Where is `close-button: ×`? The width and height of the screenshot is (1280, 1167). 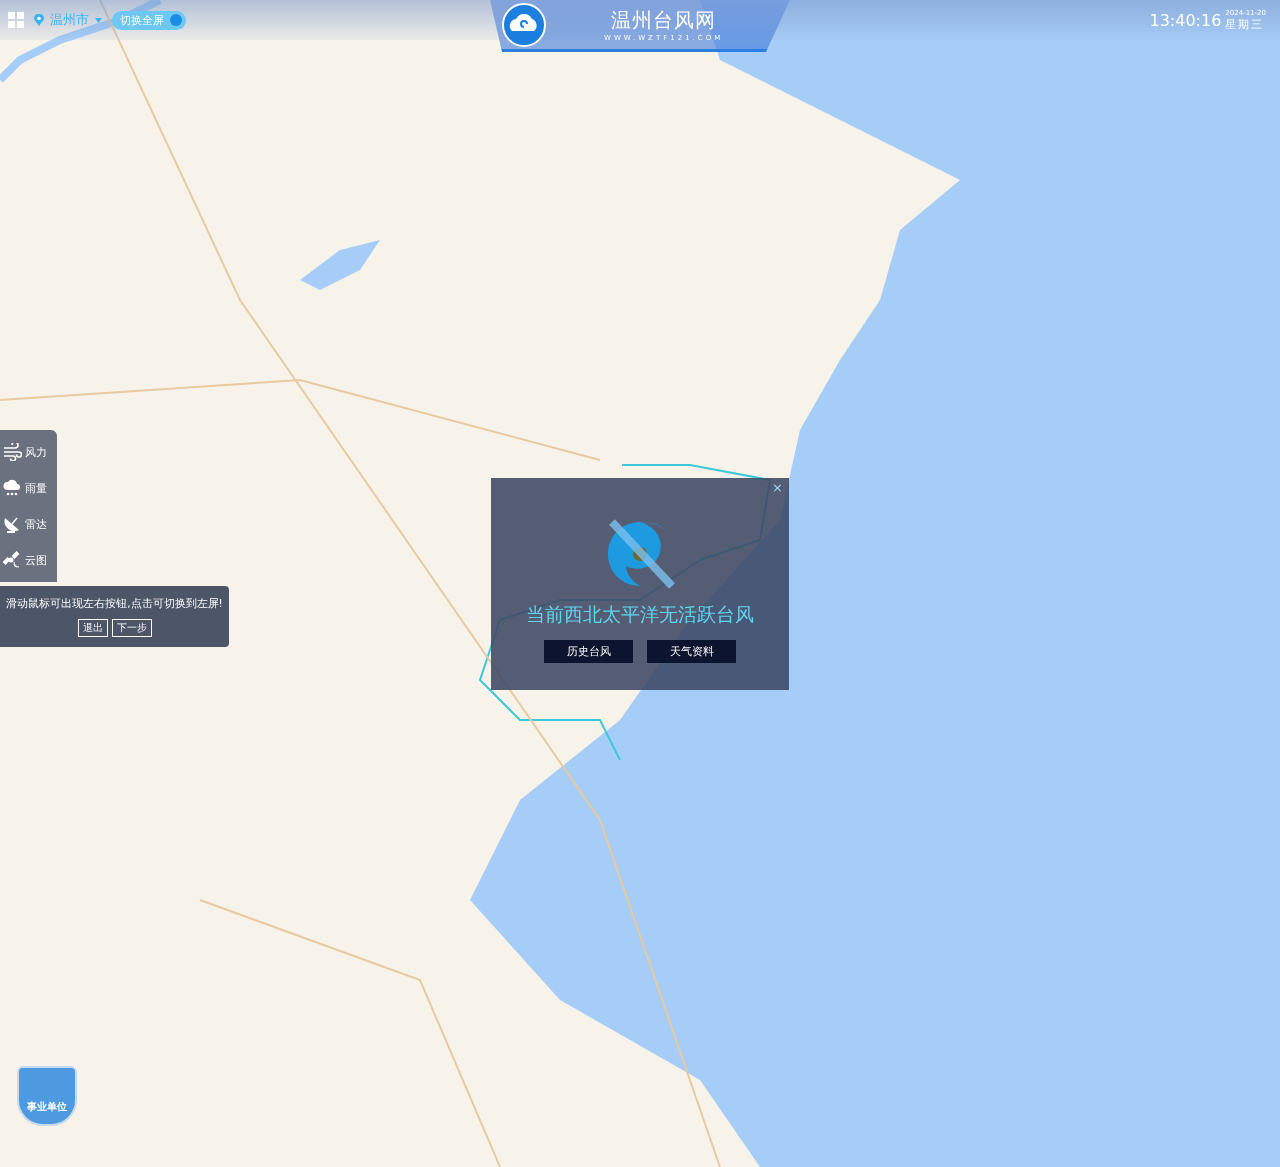 close-button: × is located at coordinates (777, 487).